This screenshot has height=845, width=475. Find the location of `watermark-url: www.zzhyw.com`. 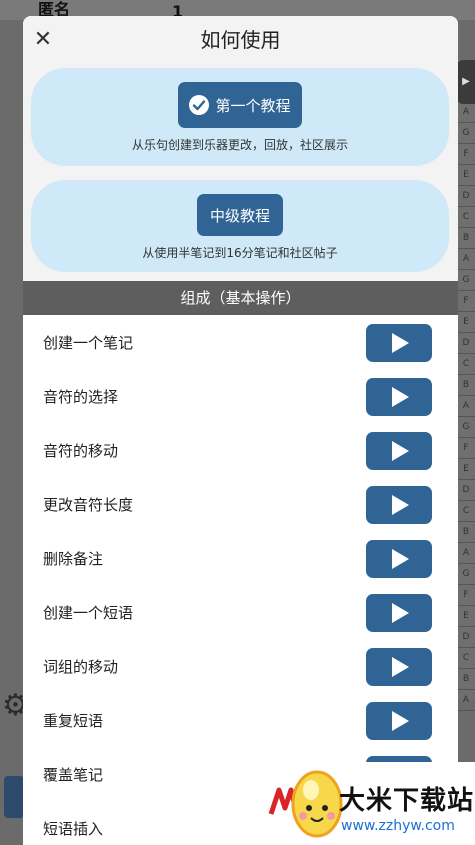

watermark-url: www.zzhyw.com is located at coordinates (398, 826).